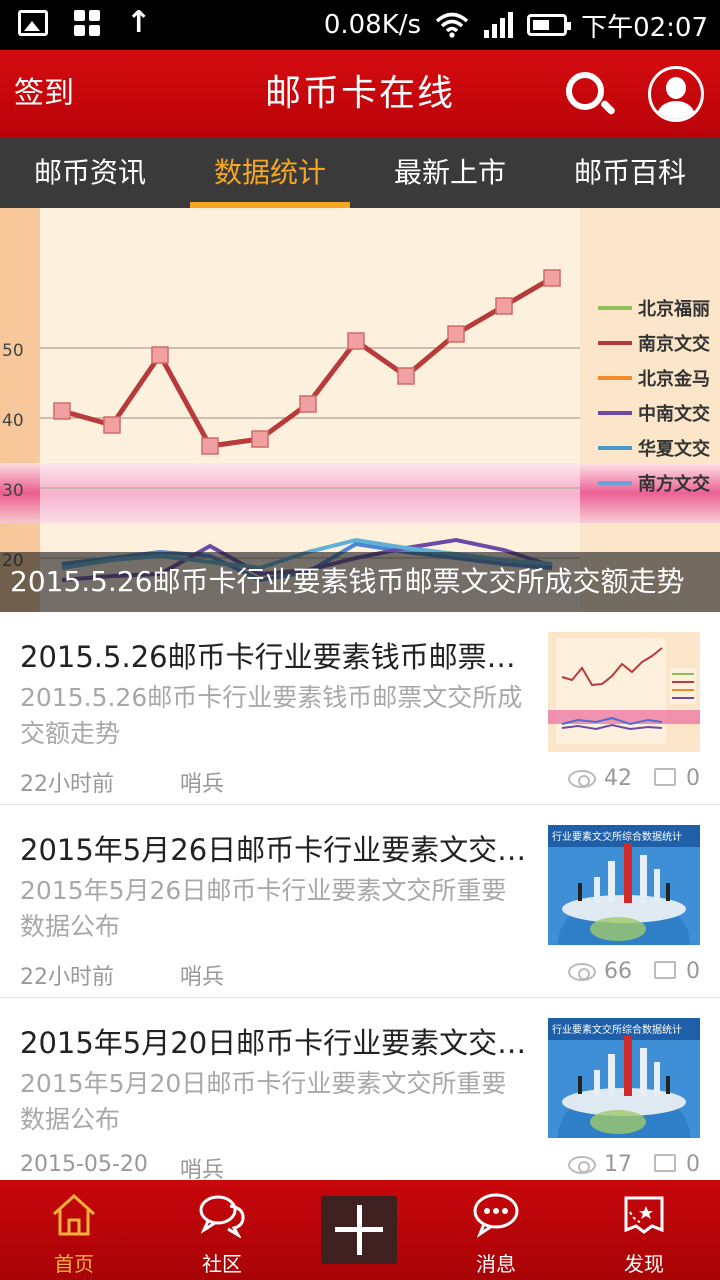 This screenshot has height=1280, width=720. Describe the element at coordinates (674, 379) in the screenshot. I see `legend-label: 北京金马` at that location.